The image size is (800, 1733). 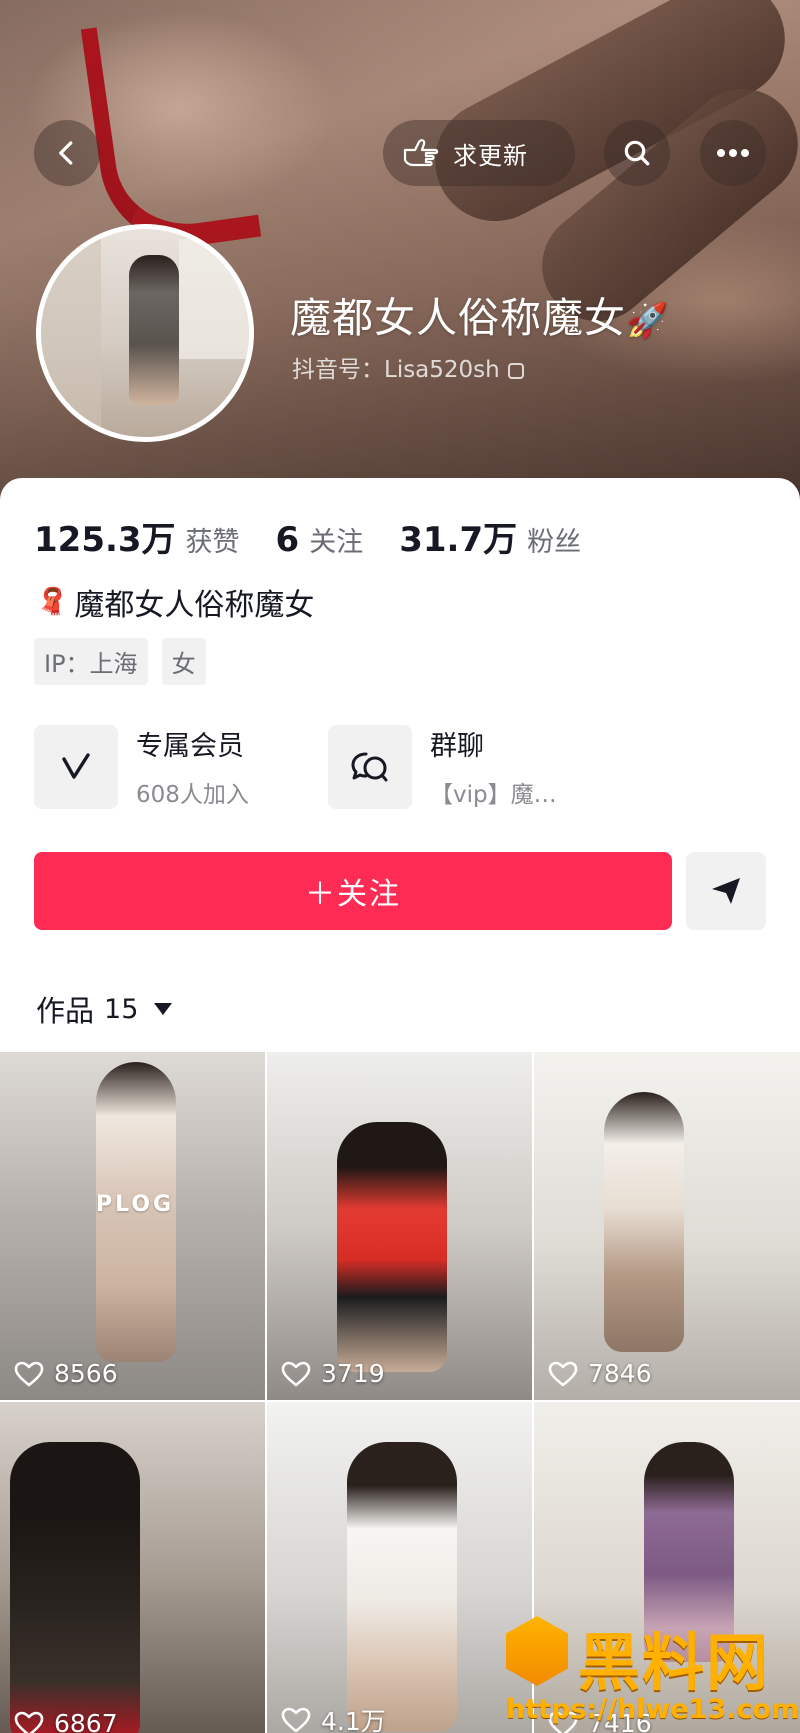 I want to click on send-arrow-icon, so click(x=726, y=891).